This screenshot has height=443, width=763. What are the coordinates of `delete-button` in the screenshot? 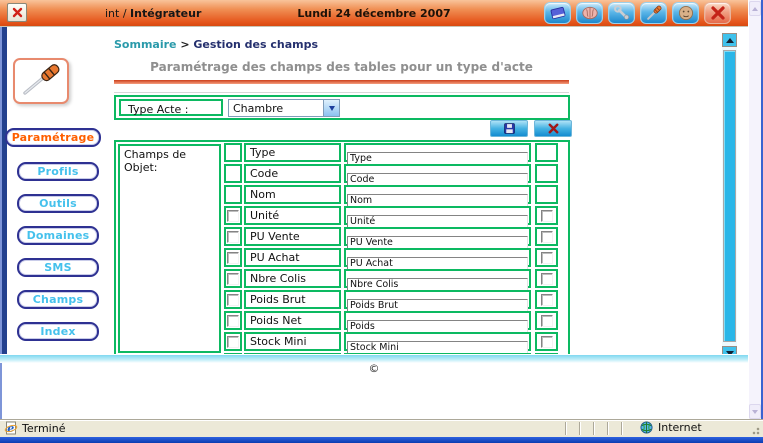 It's located at (553, 128).